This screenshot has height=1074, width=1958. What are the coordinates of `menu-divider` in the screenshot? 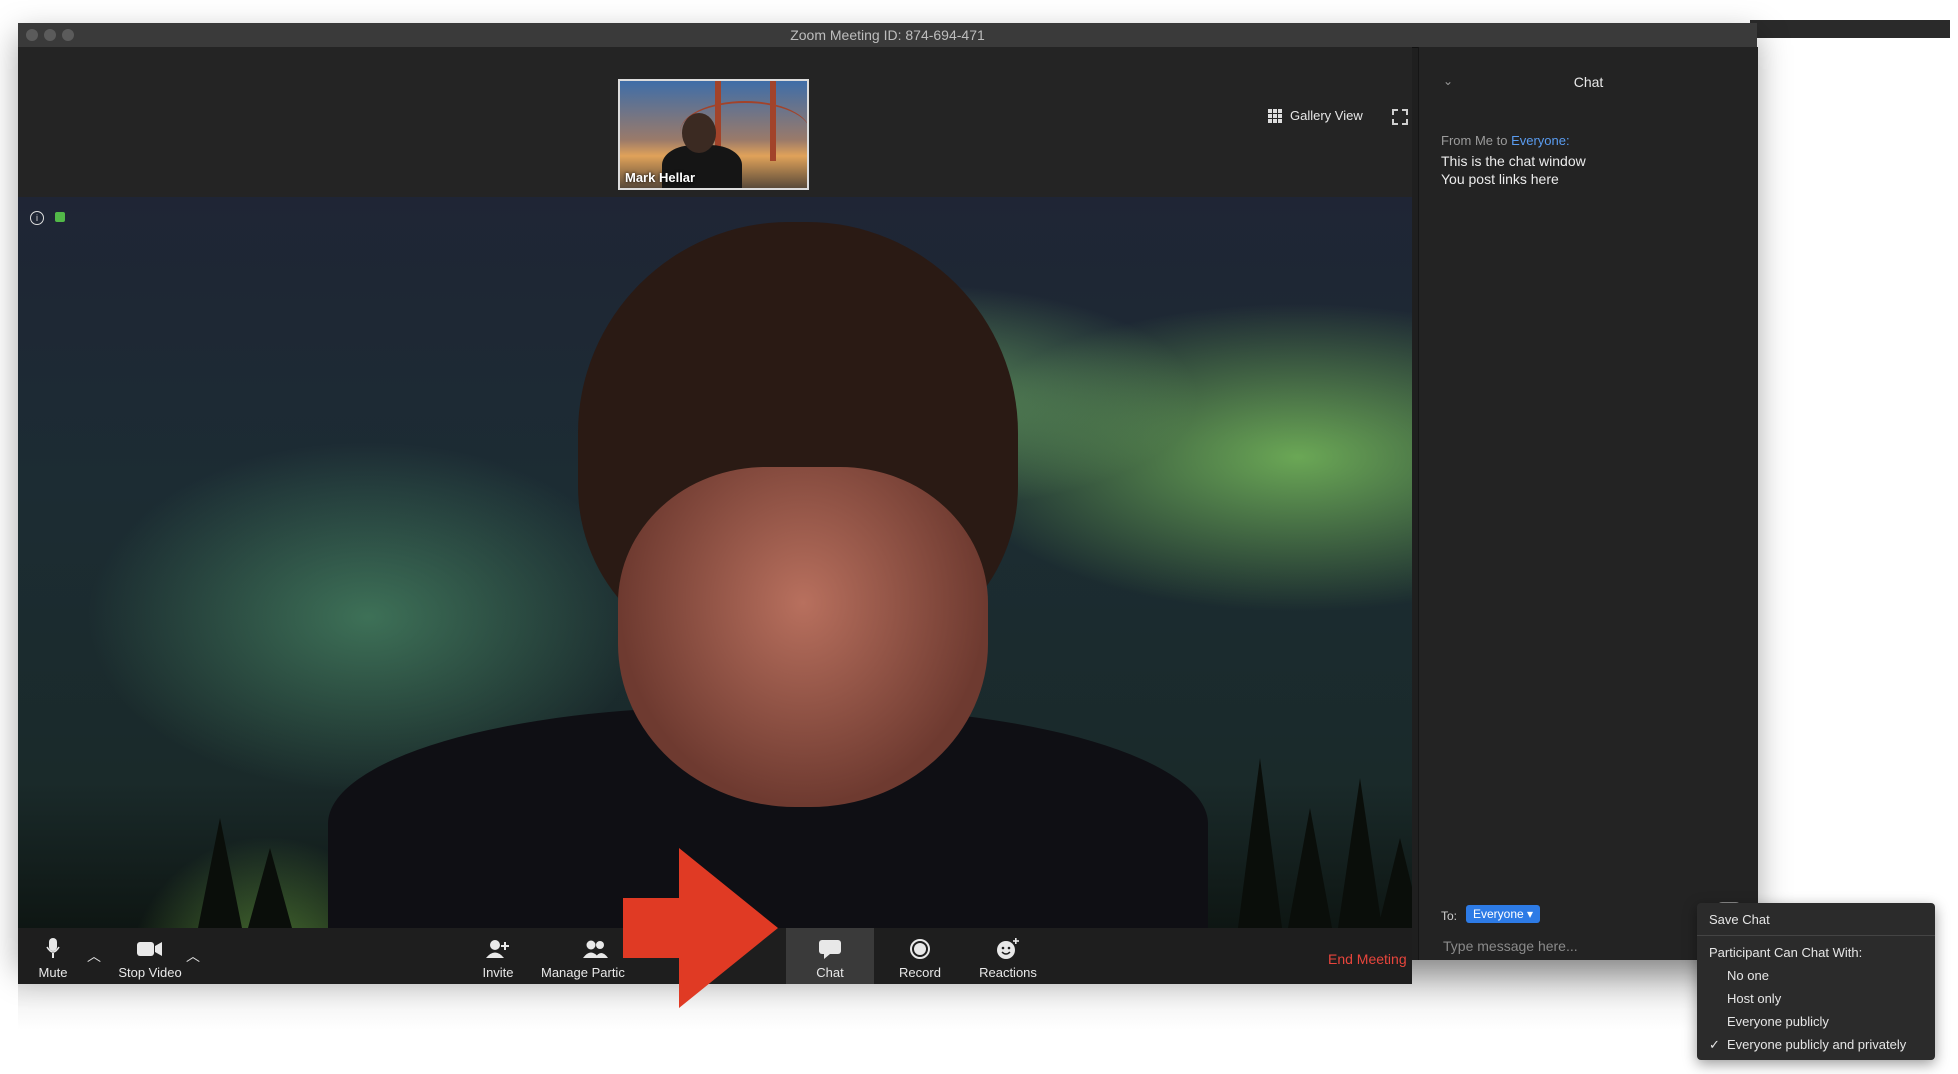 It's located at (1816, 935).